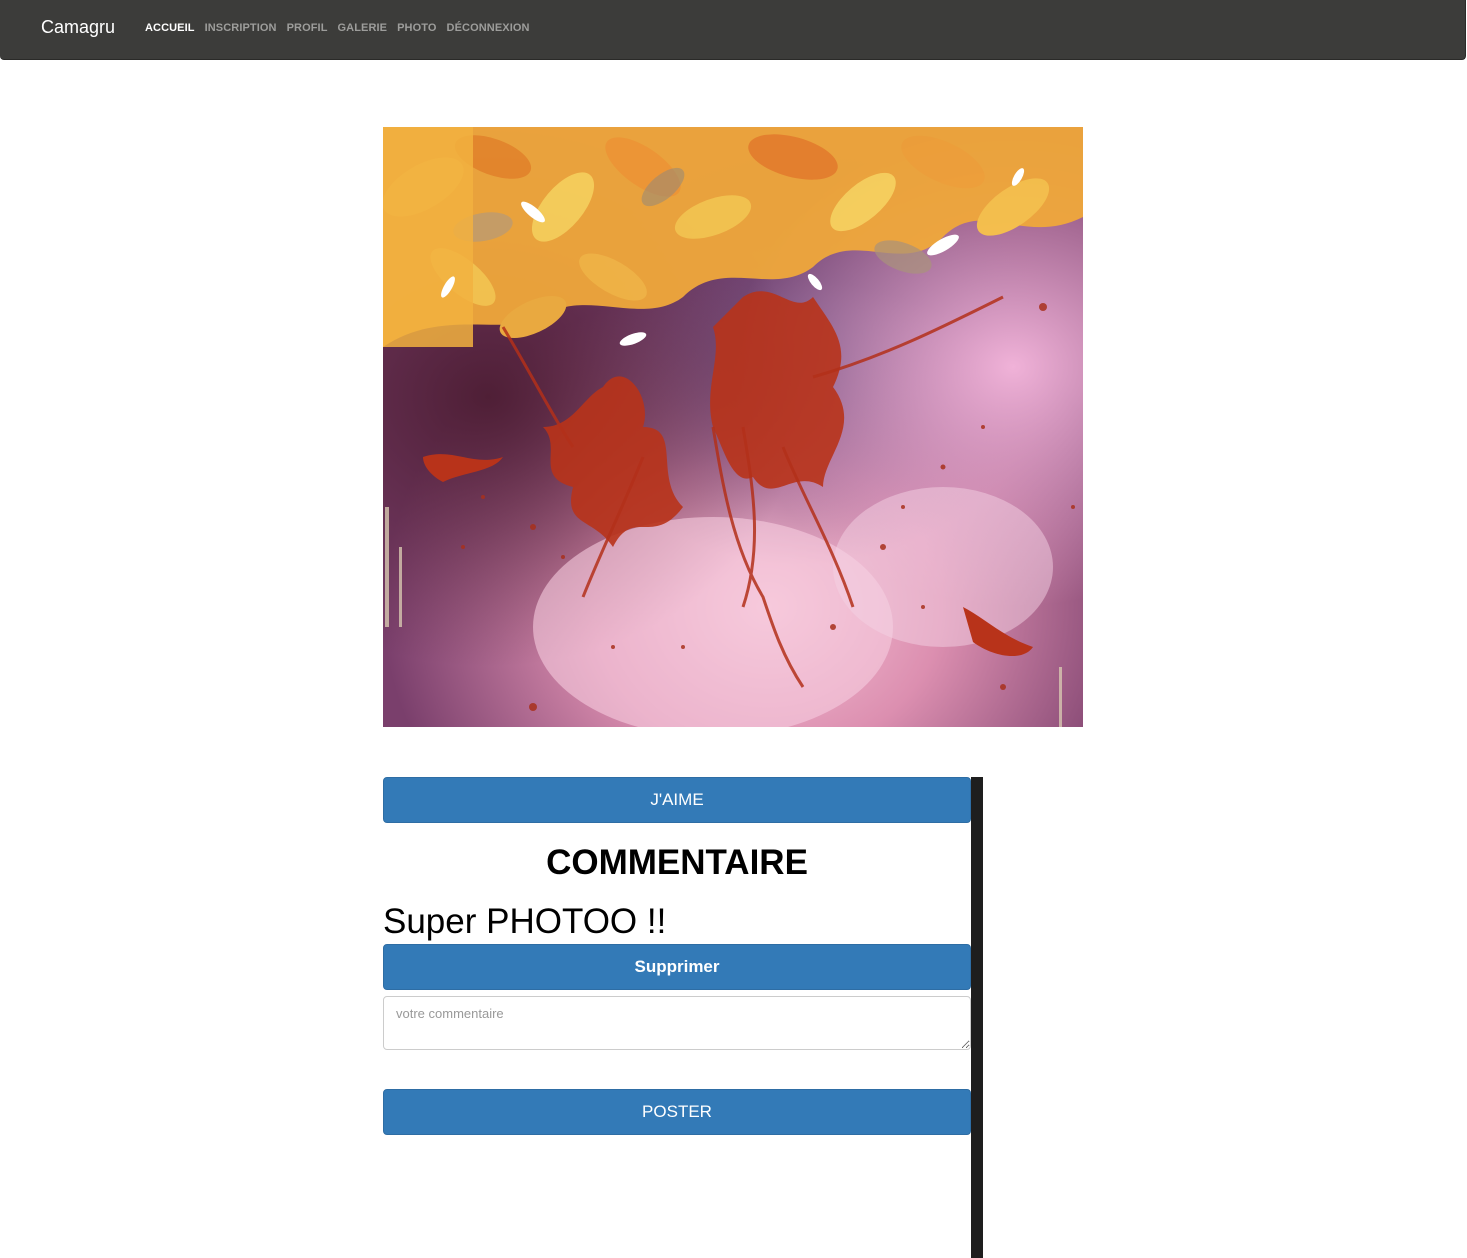  What do you see at coordinates (307, 28) in the screenshot?
I see `nav-item-profil: PROFIL` at bounding box center [307, 28].